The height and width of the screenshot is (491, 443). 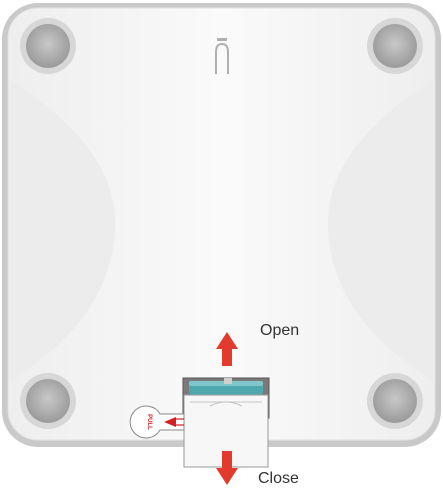 I want to click on close-label: Close, so click(x=278, y=478).